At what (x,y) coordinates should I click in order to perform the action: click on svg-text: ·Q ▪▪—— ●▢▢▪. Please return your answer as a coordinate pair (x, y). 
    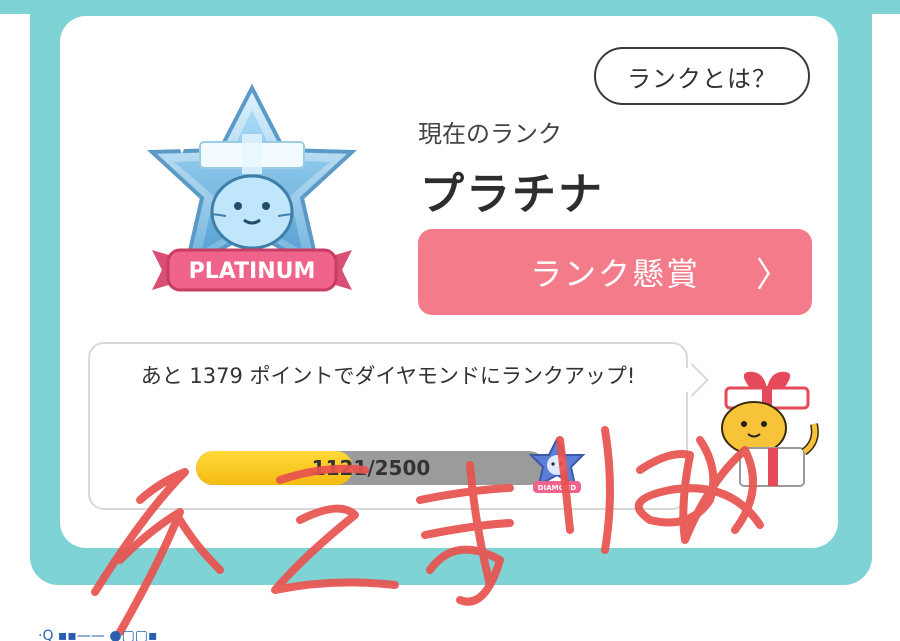
    Looking at the image, I should click on (98, 634).